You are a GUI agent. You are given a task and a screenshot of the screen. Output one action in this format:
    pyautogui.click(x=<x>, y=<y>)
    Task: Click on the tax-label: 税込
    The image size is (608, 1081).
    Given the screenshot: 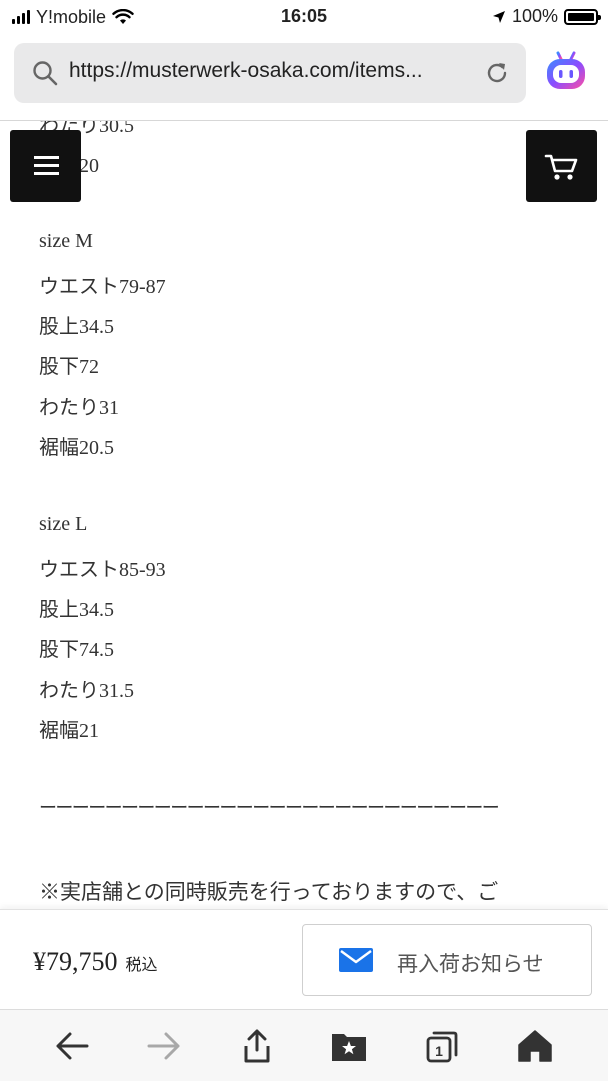 What is the action you would take?
    pyautogui.click(x=141, y=965)
    